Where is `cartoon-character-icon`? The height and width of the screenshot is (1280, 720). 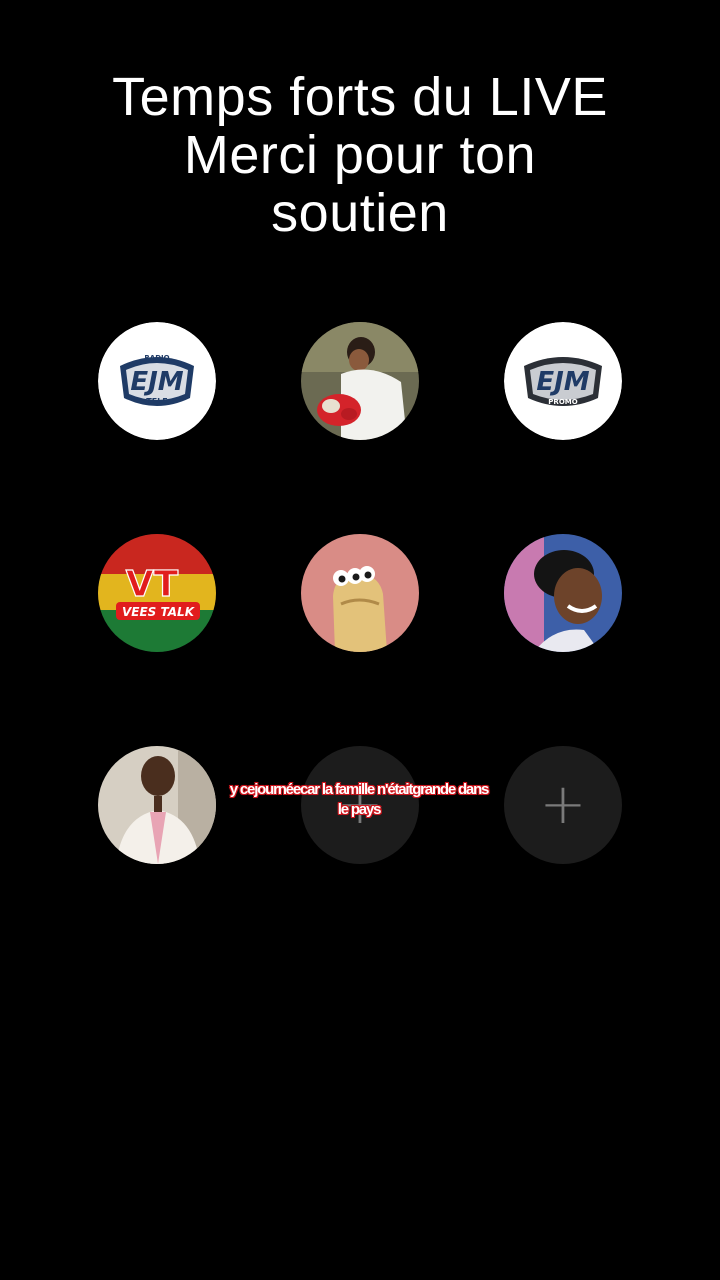
cartoon-character-icon is located at coordinates (360, 593).